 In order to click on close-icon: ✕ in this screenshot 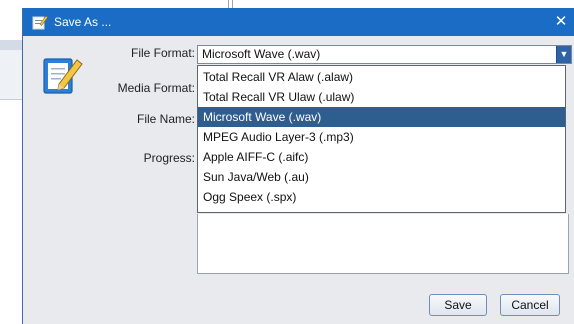, I will do `click(561, 21)`.